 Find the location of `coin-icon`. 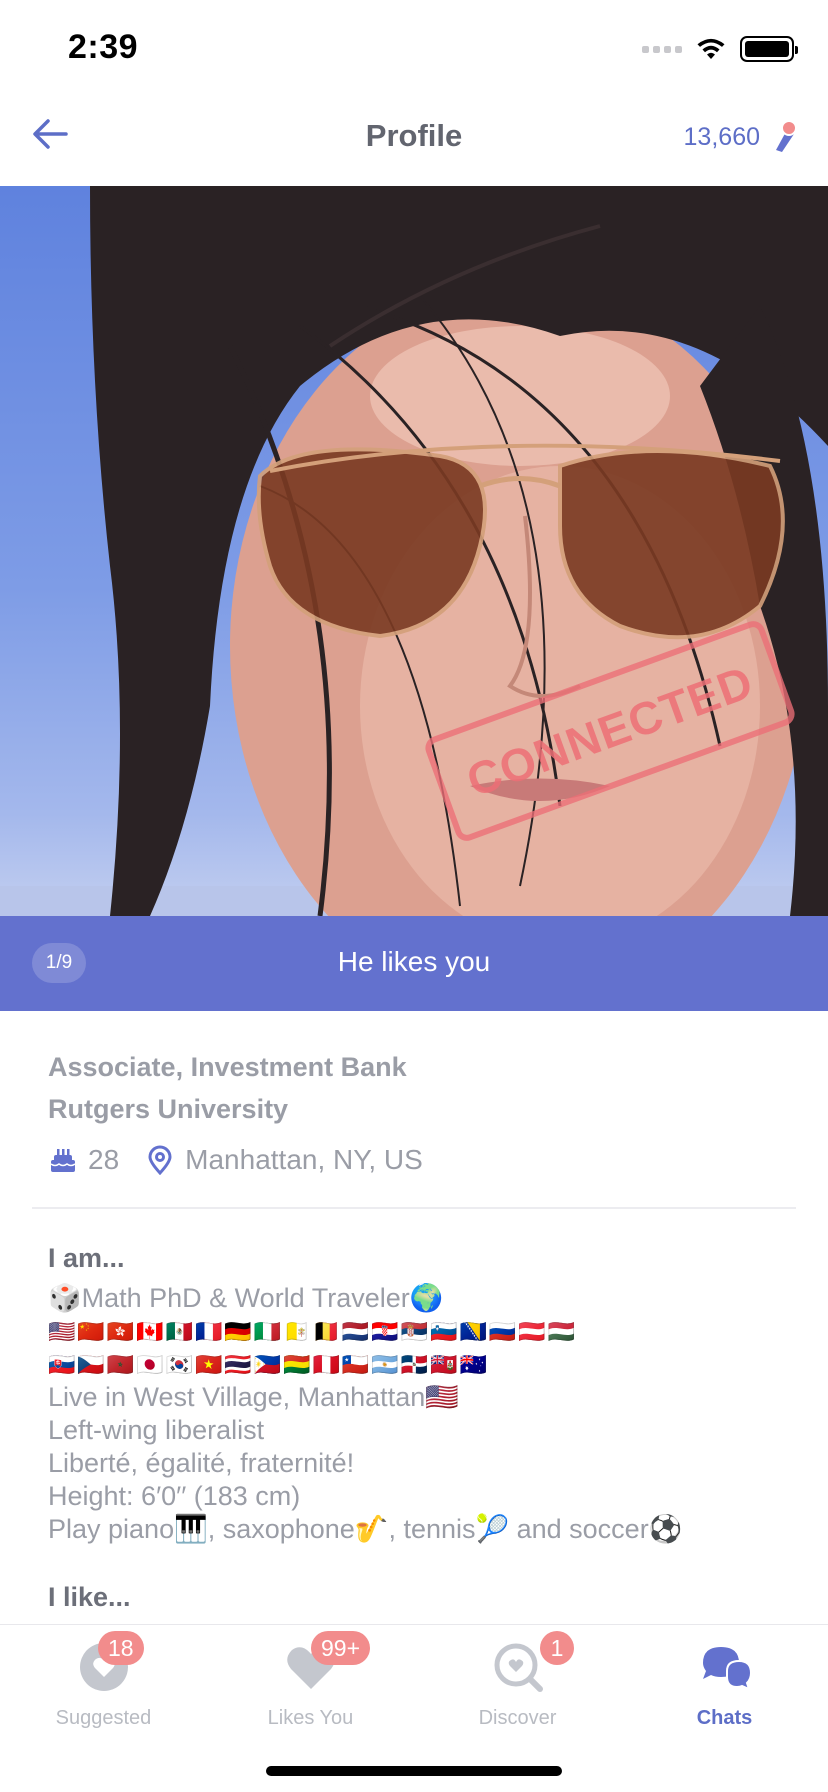

coin-icon is located at coordinates (786, 136).